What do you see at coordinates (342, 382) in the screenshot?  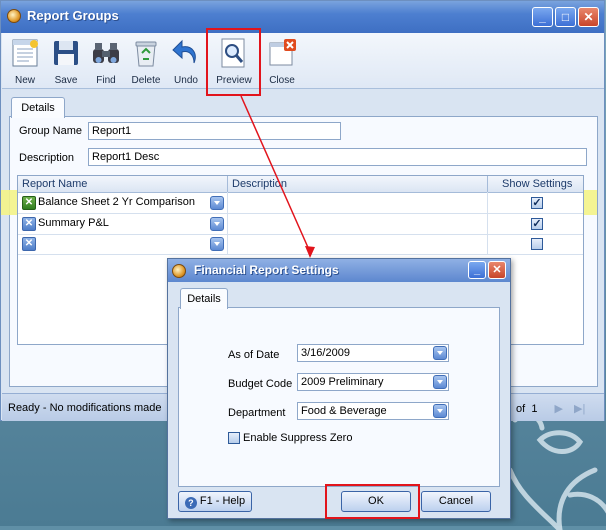 I see `budget-code-value: 2009 Preliminary` at bounding box center [342, 382].